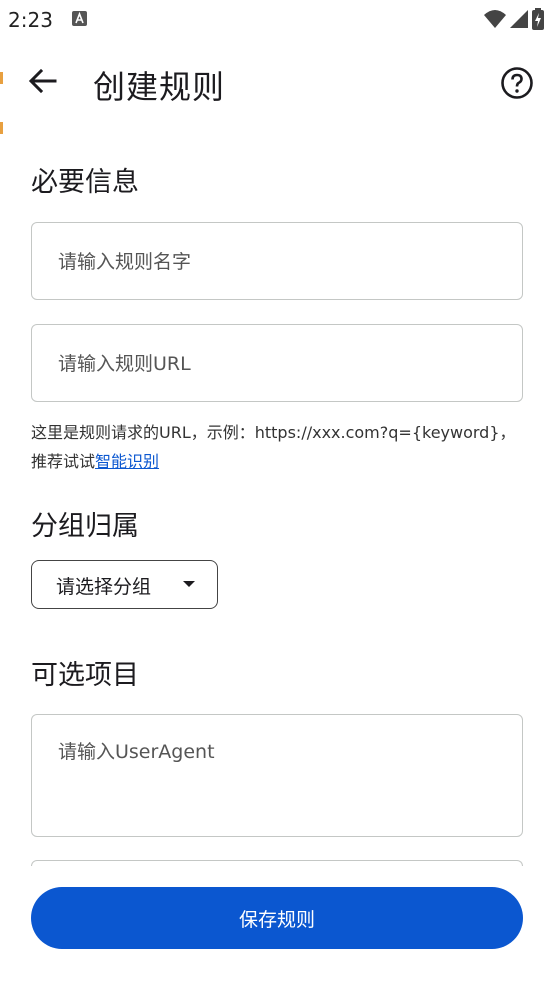 This screenshot has width=554, height=986. I want to click on arrow-back-icon, so click(43, 81).